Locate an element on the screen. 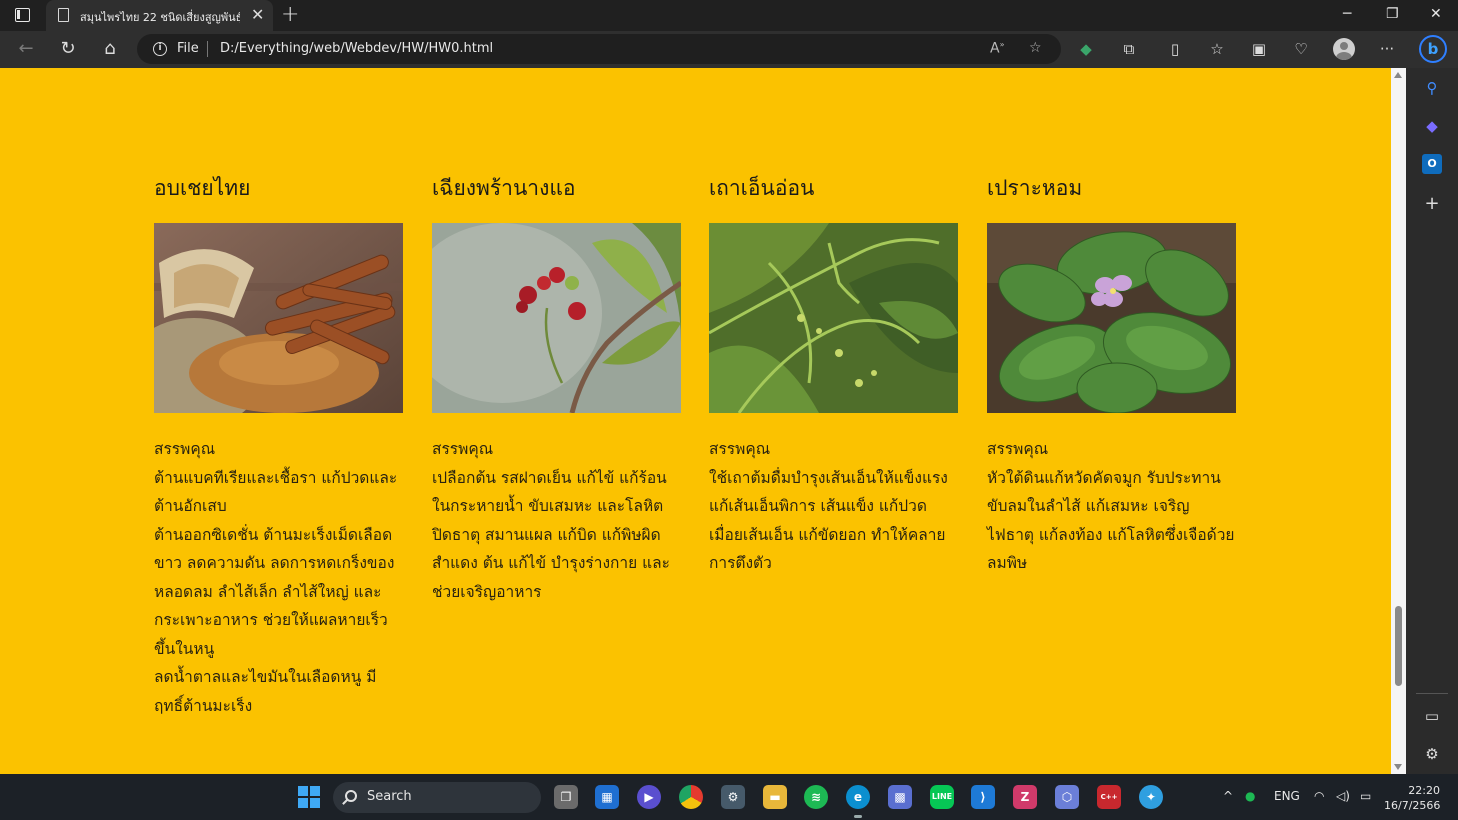 The height and width of the screenshot is (820, 1458). sidebar-divider is located at coordinates (1432, 693).